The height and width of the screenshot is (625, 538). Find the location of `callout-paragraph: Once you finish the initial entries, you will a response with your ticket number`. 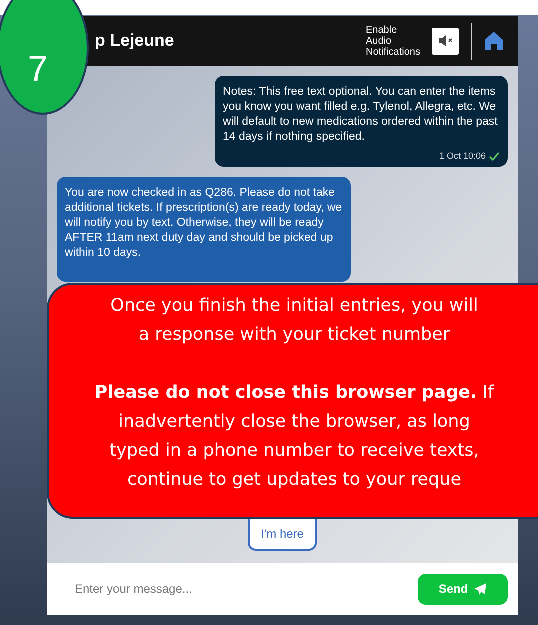

callout-paragraph: Once you finish the initial entries, you will a response with your ticket number is located at coordinates (295, 321).